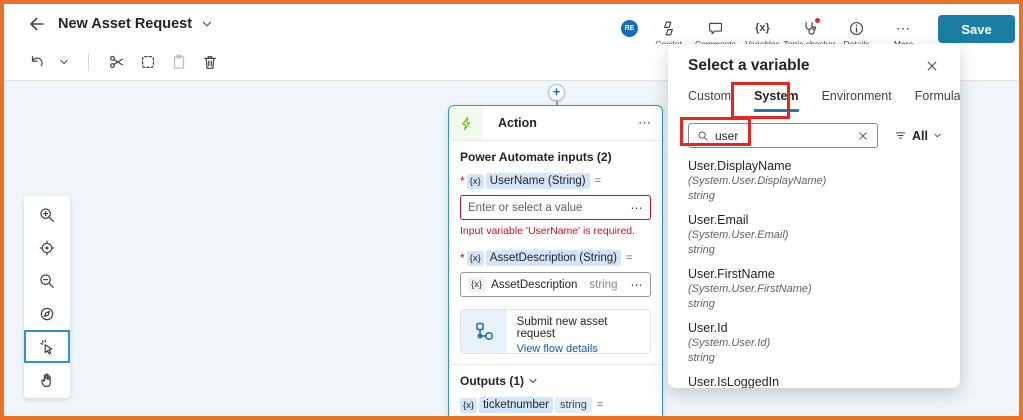 The width and height of the screenshot is (1023, 420). Describe the element at coordinates (857, 100) in the screenshot. I see `tab-environment: Environment` at that location.